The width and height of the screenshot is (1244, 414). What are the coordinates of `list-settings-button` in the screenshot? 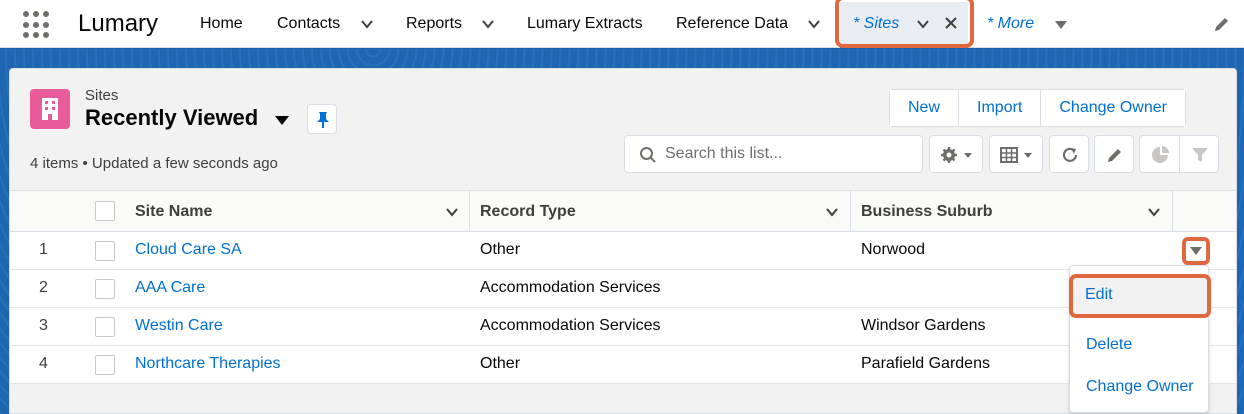 It's located at (956, 154).